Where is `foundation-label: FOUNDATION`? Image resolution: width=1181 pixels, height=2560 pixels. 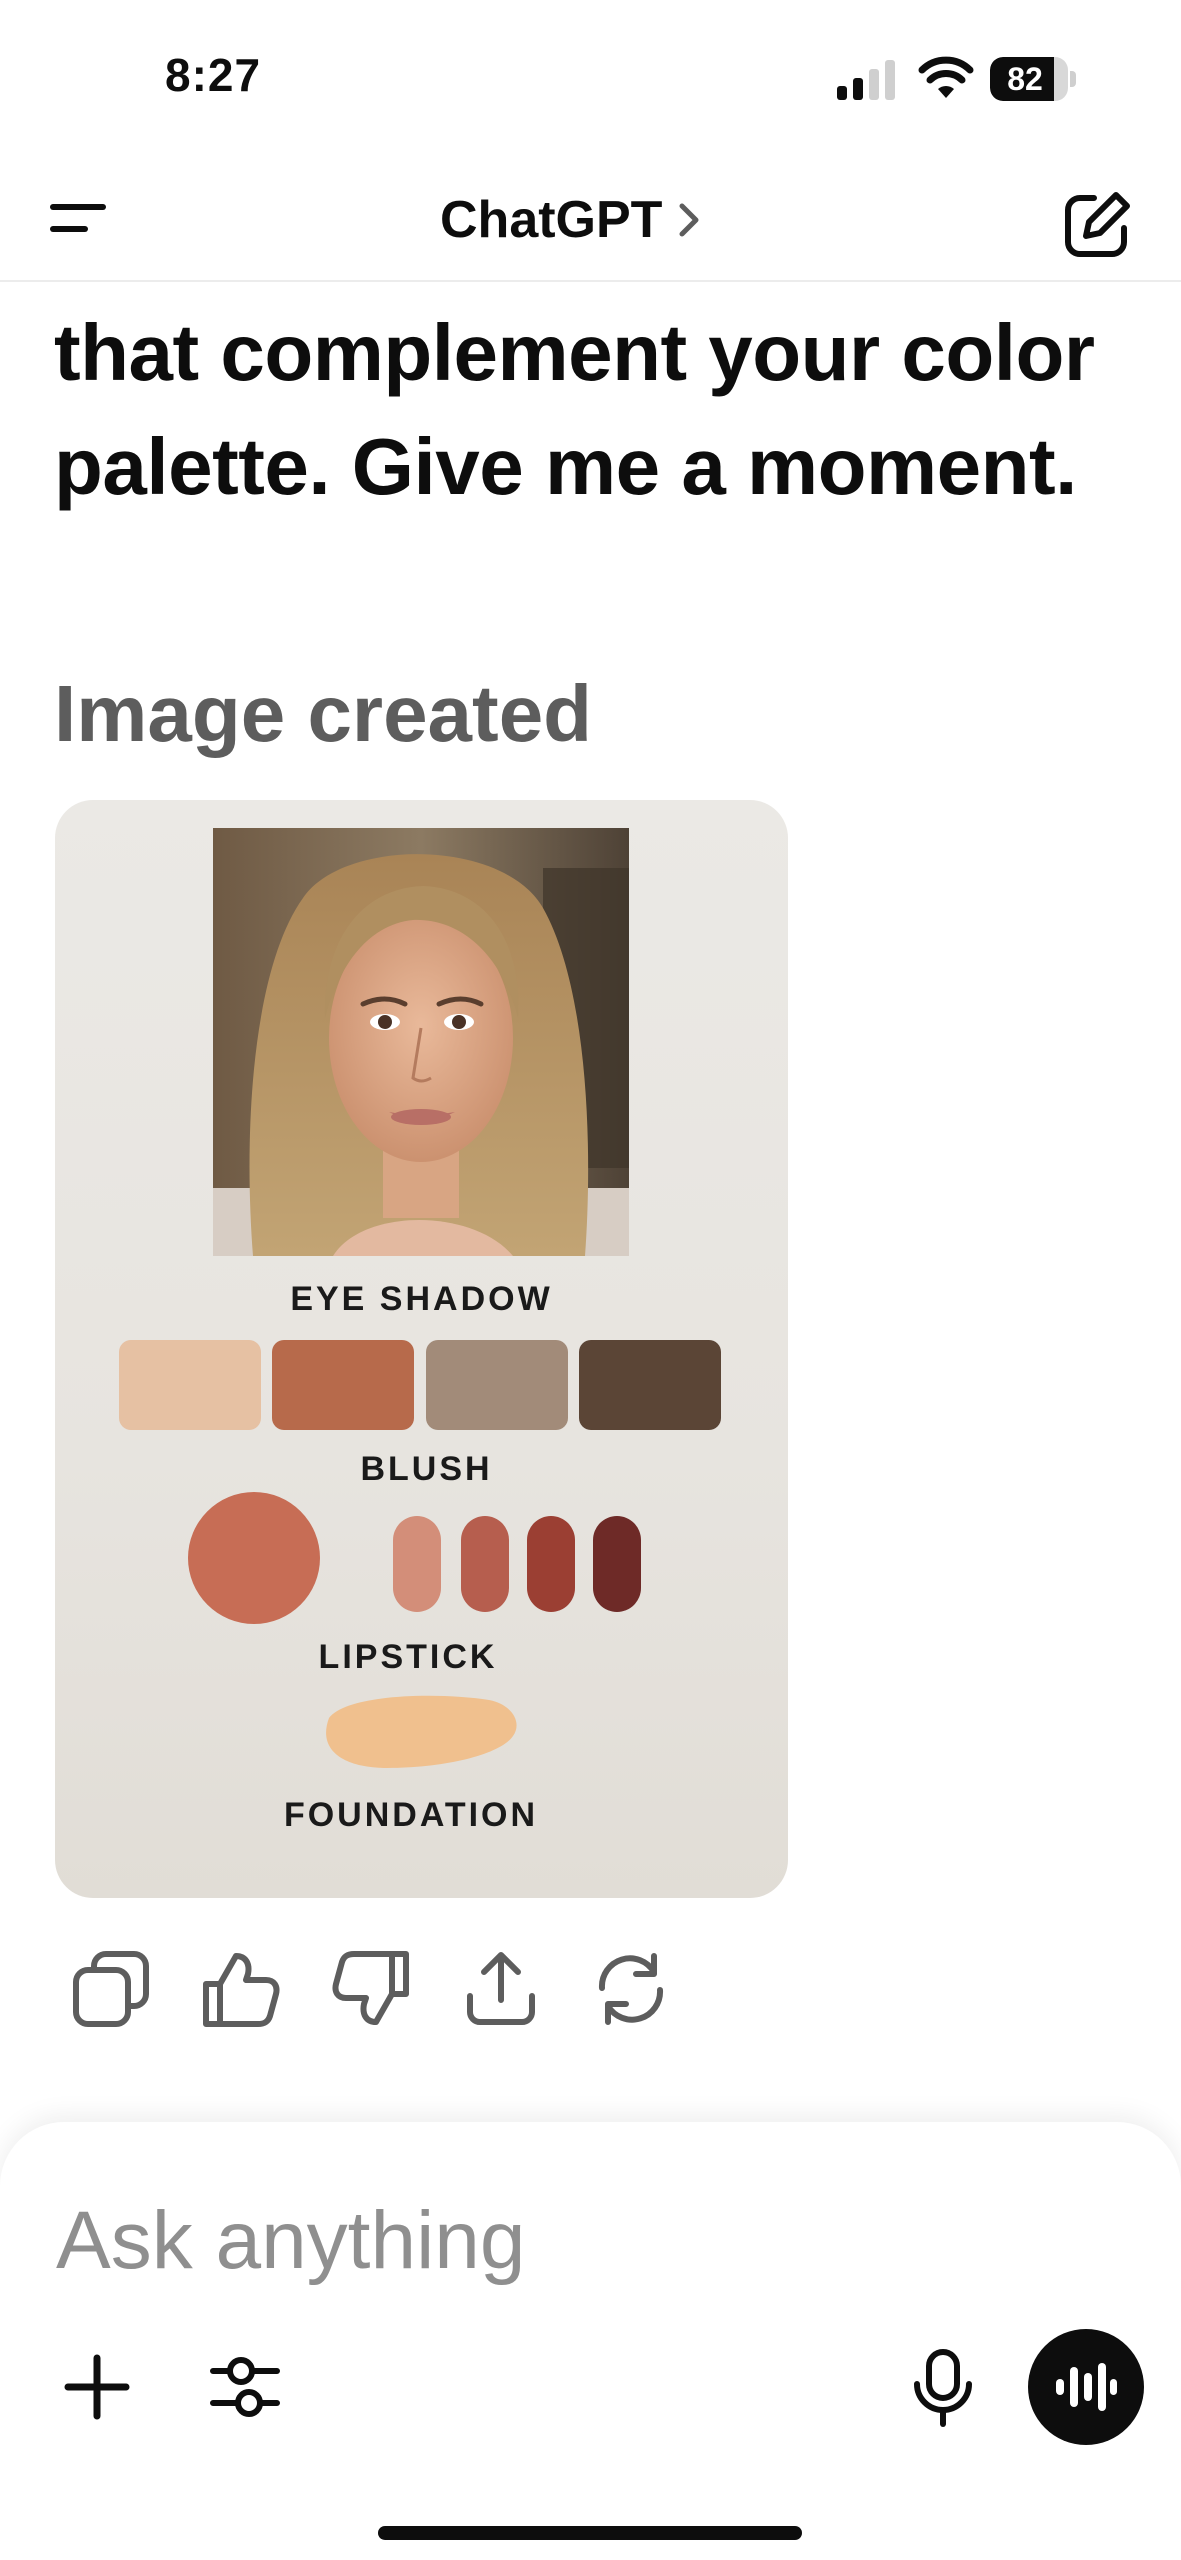 foundation-label: FOUNDATION is located at coordinates (411, 1815).